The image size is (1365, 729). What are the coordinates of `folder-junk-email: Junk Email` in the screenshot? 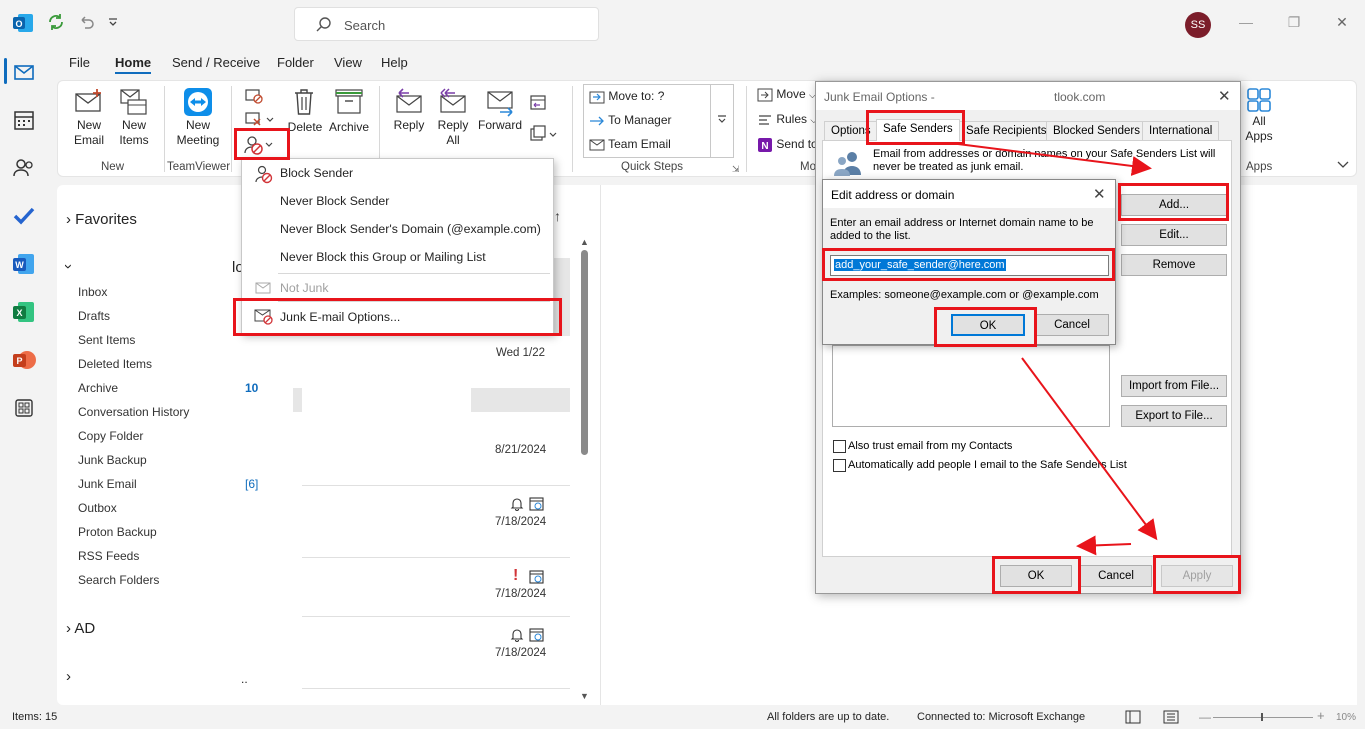 It's located at (107, 484).